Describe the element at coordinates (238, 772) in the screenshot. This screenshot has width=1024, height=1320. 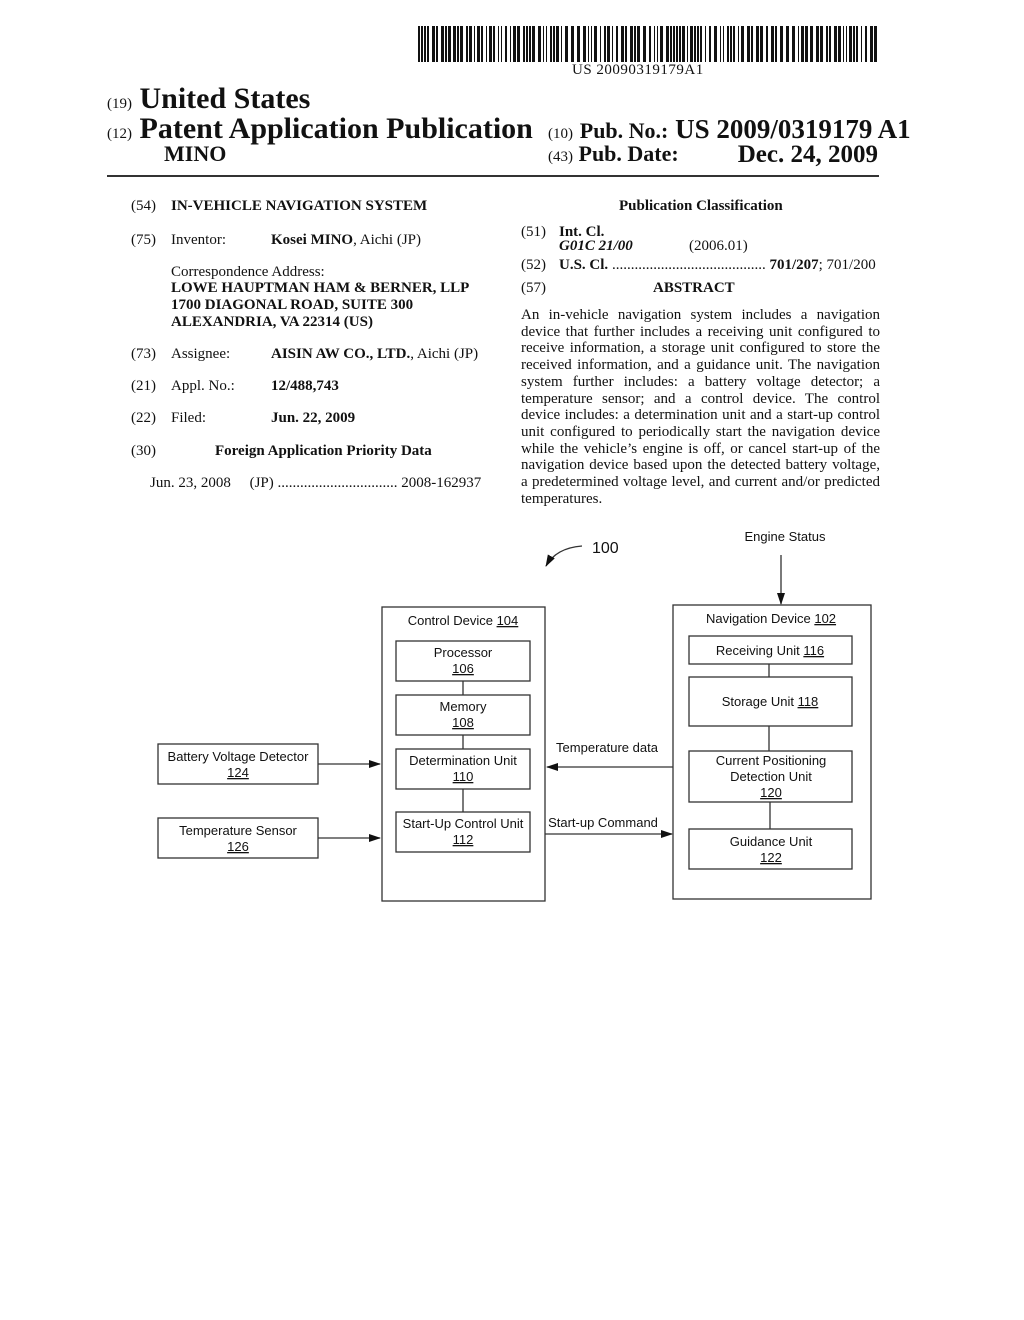
I see `battery-ref: 124` at that location.